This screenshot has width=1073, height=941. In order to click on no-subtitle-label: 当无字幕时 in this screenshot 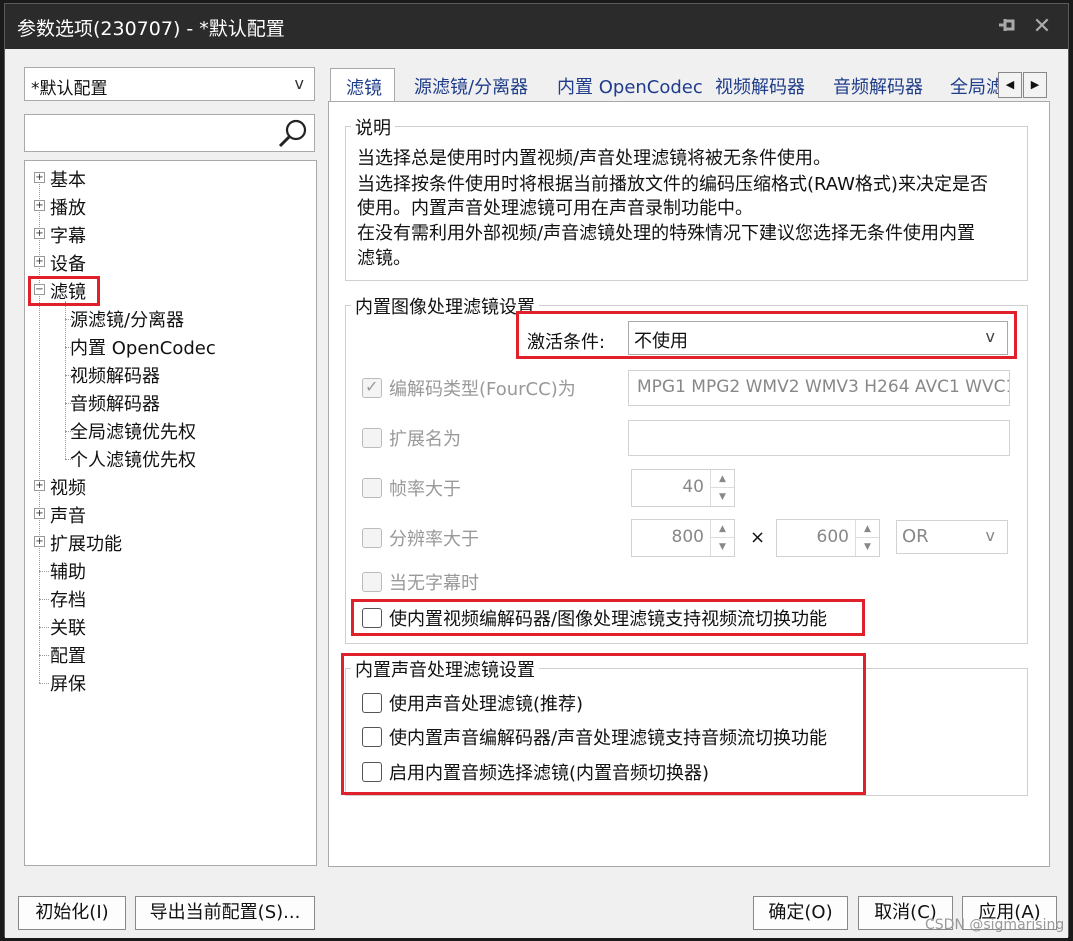, I will do `click(434, 583)`.